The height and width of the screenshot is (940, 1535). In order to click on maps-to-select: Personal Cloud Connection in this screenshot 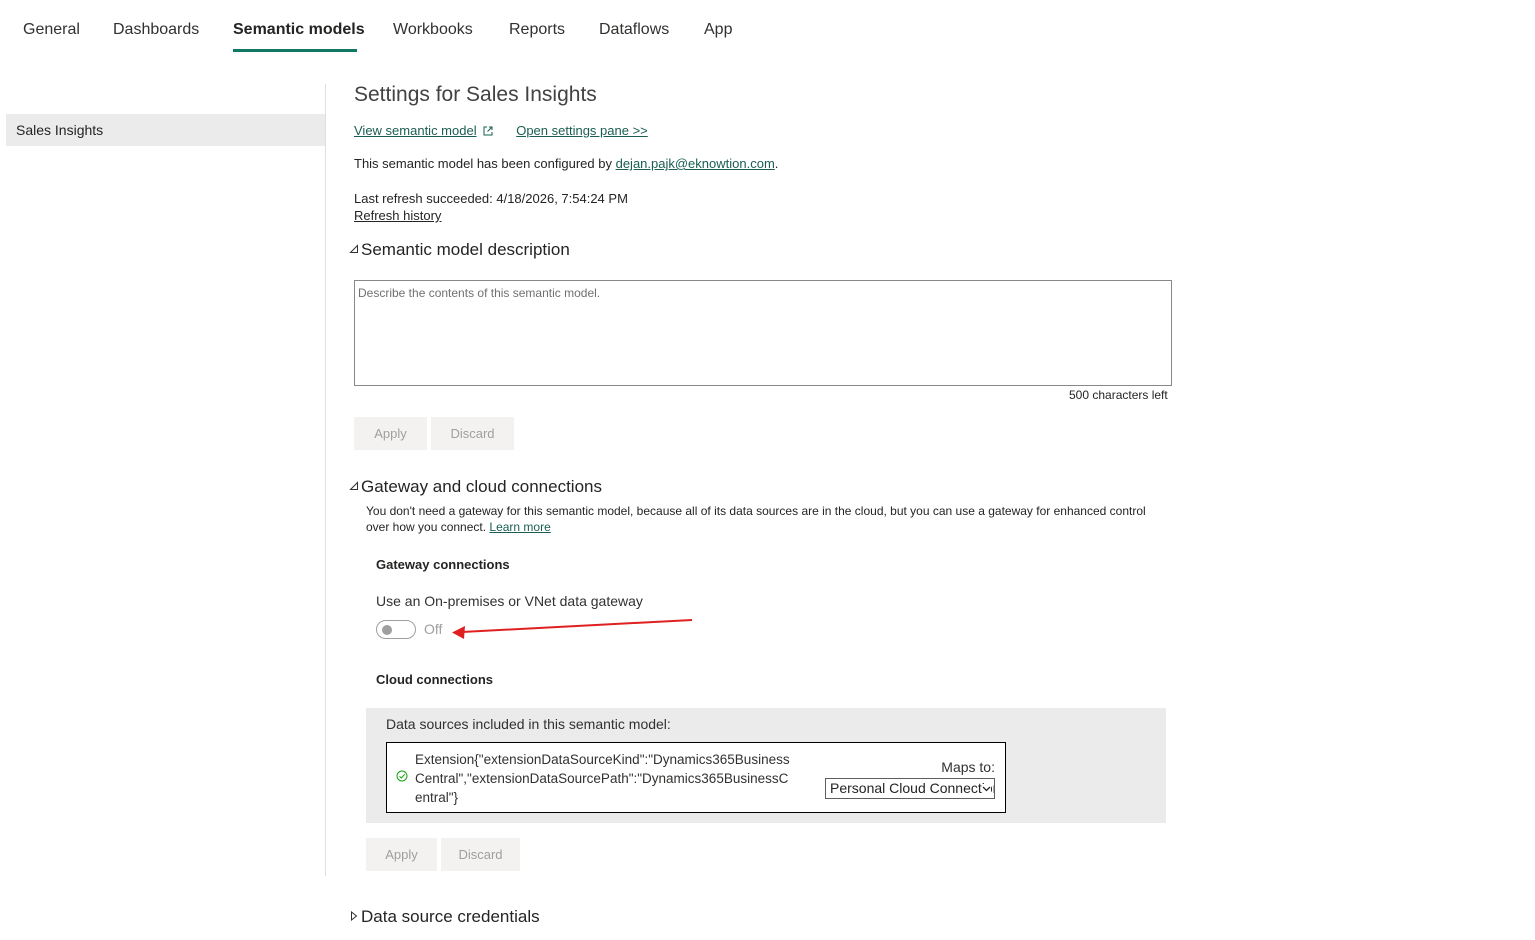, I will do `click(910, 788)`.